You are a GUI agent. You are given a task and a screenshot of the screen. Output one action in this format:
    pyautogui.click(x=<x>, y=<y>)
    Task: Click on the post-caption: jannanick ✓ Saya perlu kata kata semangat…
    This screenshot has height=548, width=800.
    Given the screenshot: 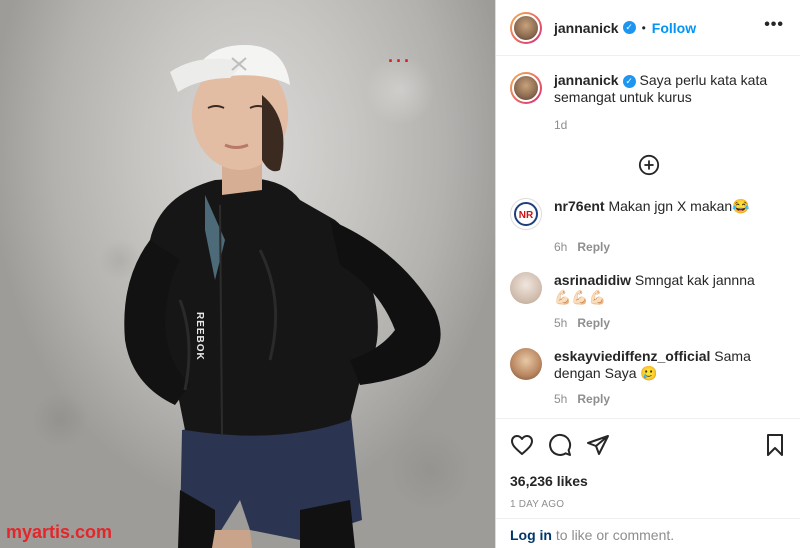 What is the action you would take?
    pyautogui.click(x=648, y=89)
    